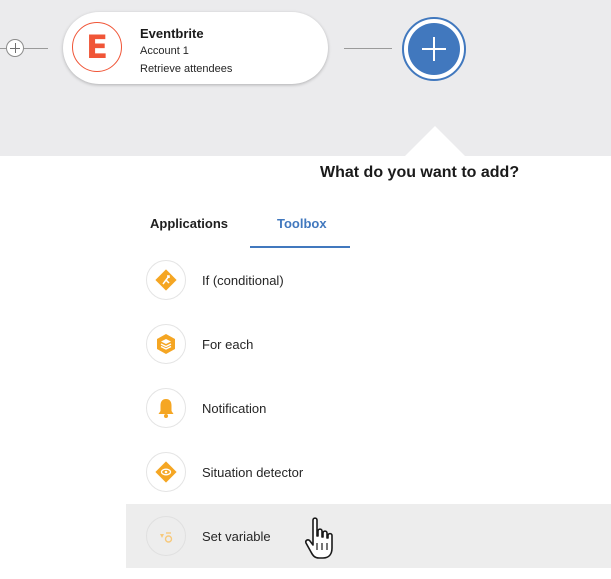 This screenshot has height=579, width=611. What do you see at coordinates (368, 344) in the screenshot?
I see `toolbox-item-for-each: For each` at bounding box center [368, 344].